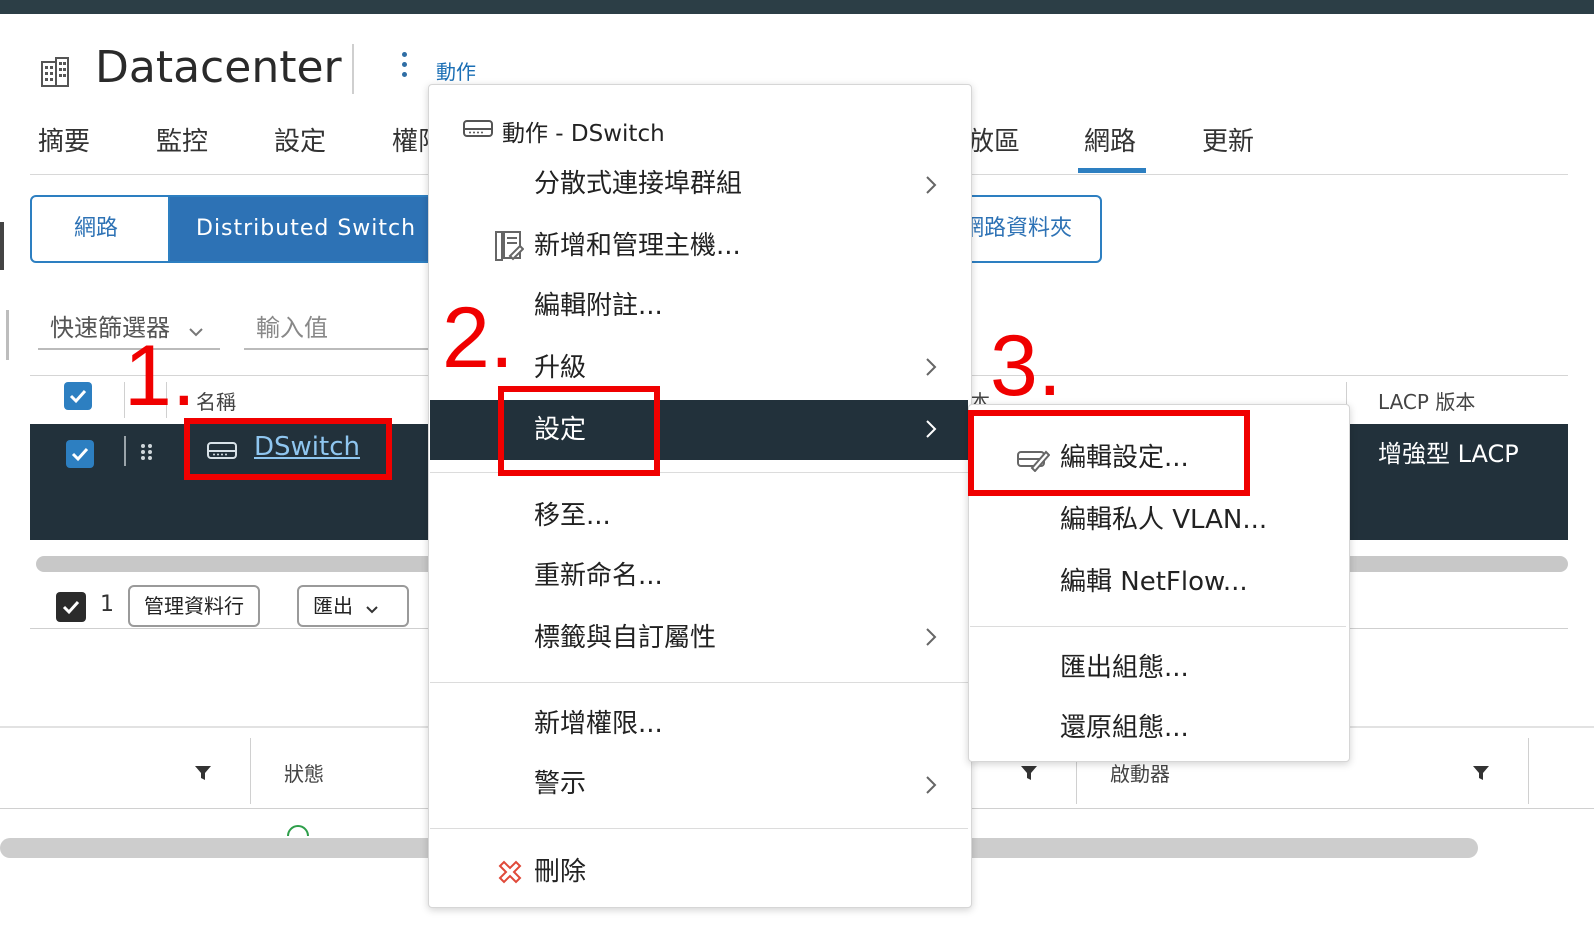 Image resolution: width=1594 pixels, height=926 pixels. Describe the element at coordinates (1448, 454) in the screenshot. I see `lacp-version-cell: 增強型 LACP` at that location.